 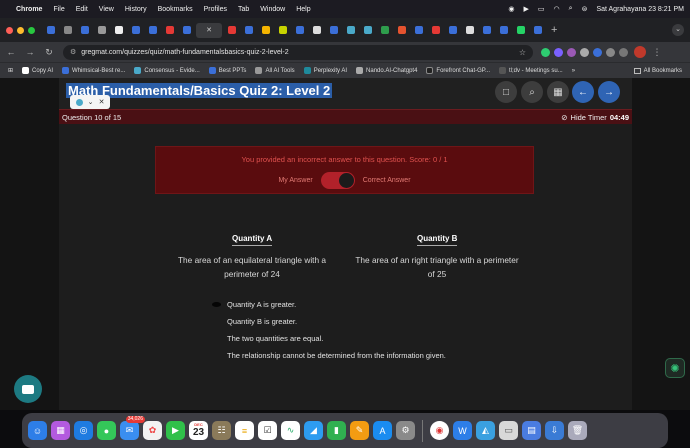 What do you see at coordinates (29, 9) in the screenshot?
I see `menu-app-name: Chrome` at bounding box center [29, 9].